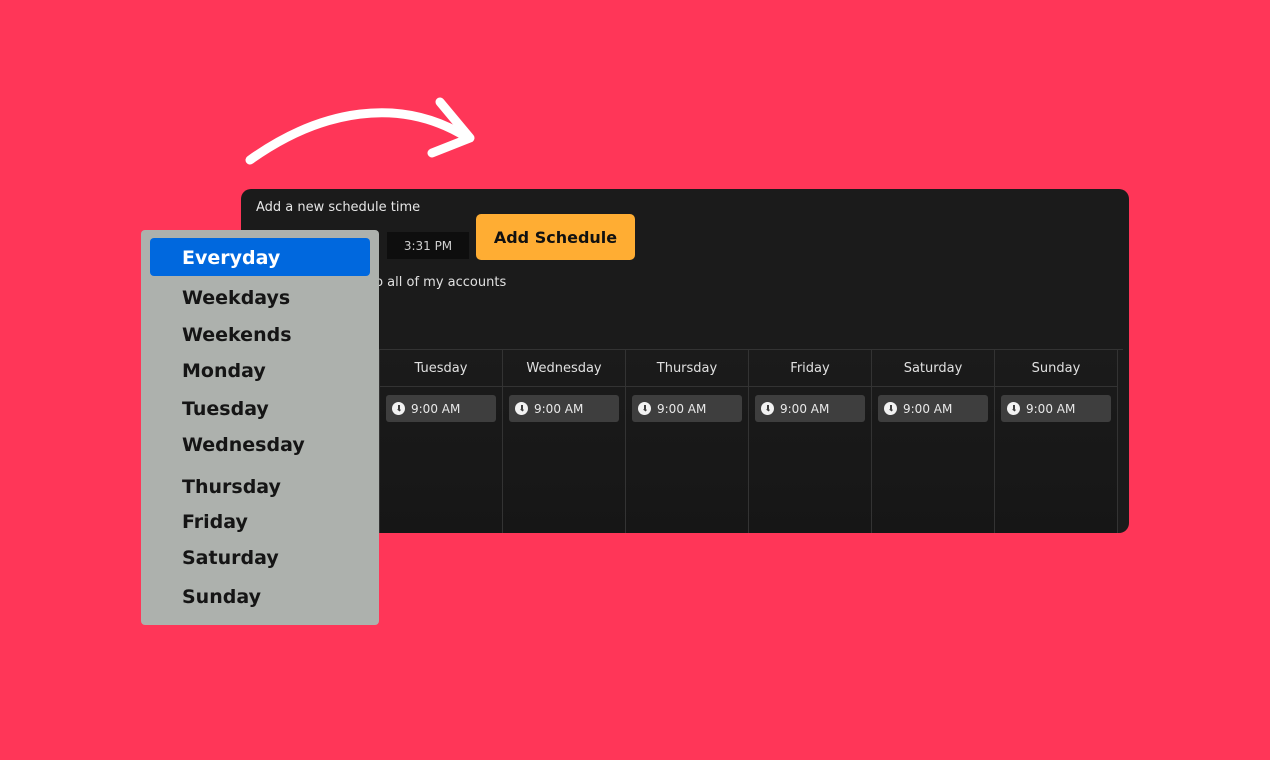 The image size is (1270, 760). What do you see at coordinates (338, 207) in the screenshot?
I see `panel-title: Add a new schedule time` at bounding box center [338, 207].